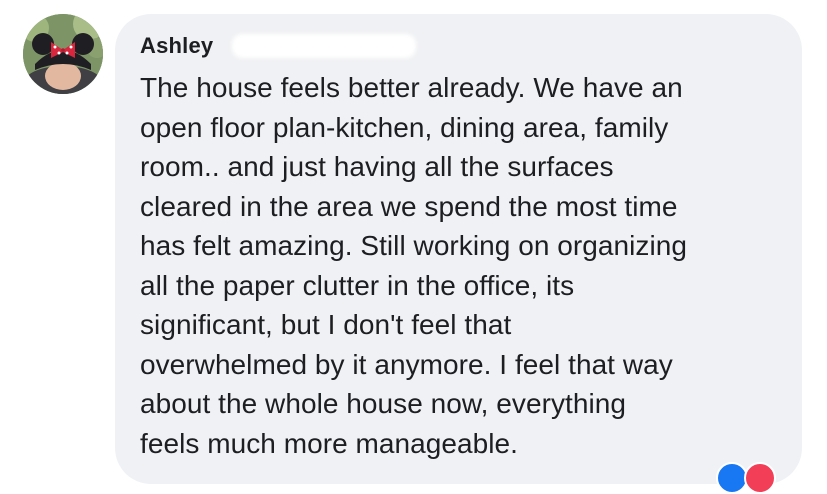  Describe the element at coordinates (324, 46) in the screenshot. I see `author-name-redaction` at that location.